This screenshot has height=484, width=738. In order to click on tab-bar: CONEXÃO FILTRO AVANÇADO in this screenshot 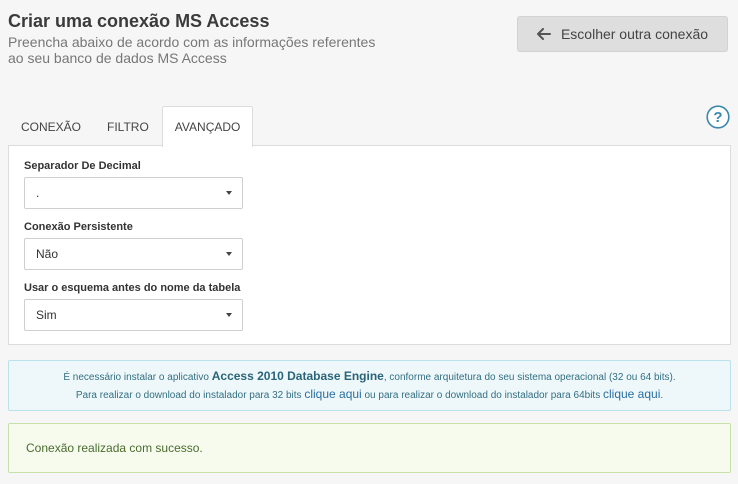, I will do `click(131, 126)`.